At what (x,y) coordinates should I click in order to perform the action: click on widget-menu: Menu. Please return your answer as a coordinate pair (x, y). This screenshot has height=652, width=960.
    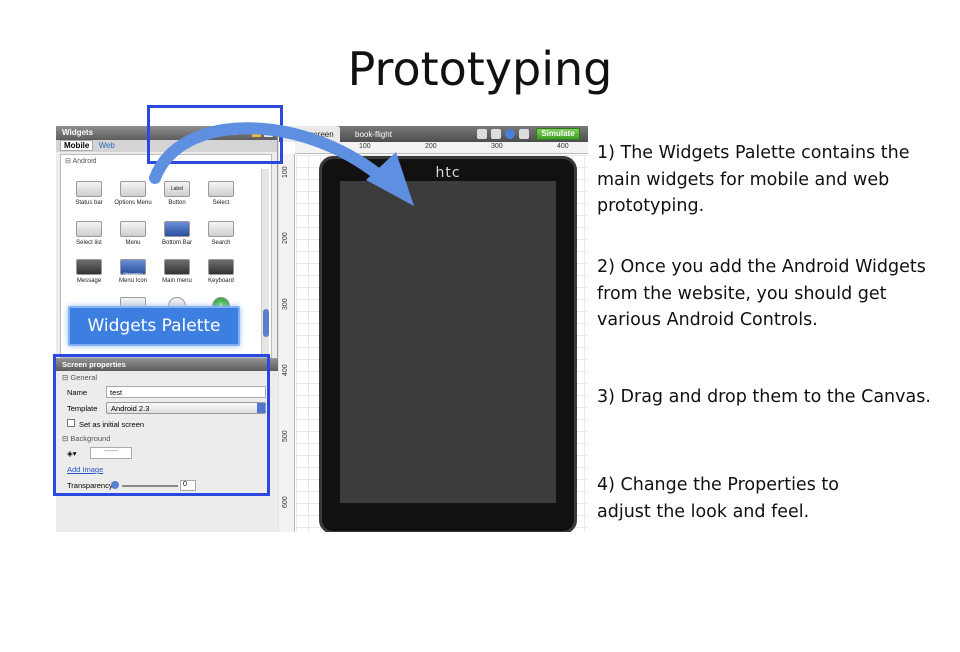
    Looking at the image, I should click on (133, 233).